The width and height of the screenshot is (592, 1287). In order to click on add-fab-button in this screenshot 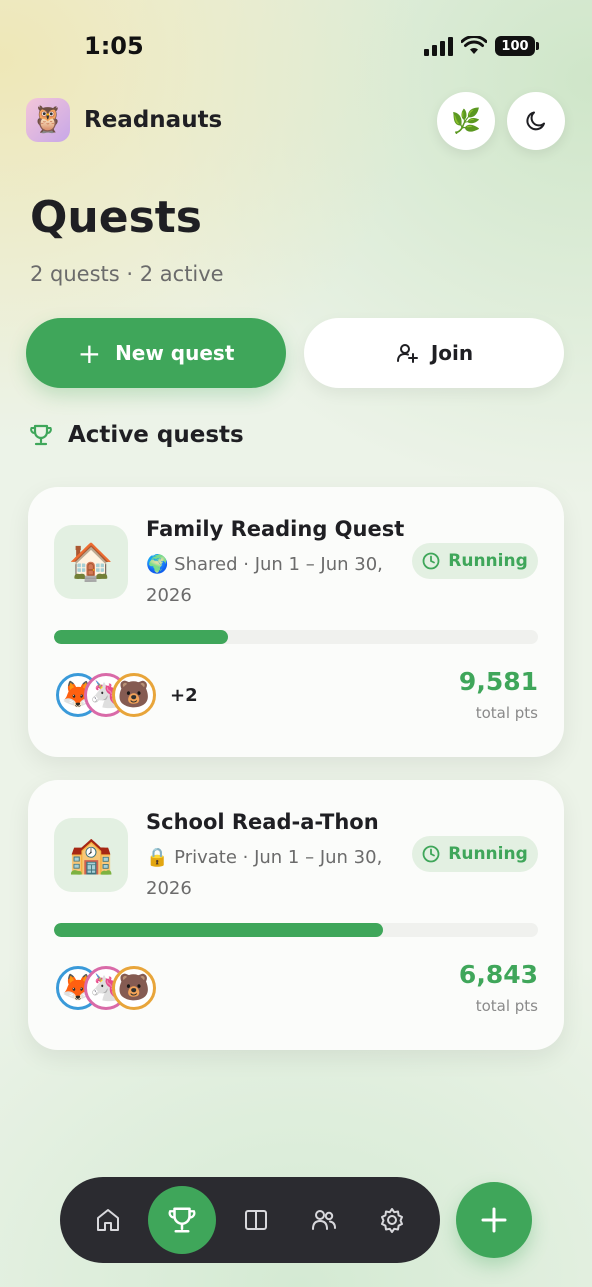, I will do `click(494, 1220)`.